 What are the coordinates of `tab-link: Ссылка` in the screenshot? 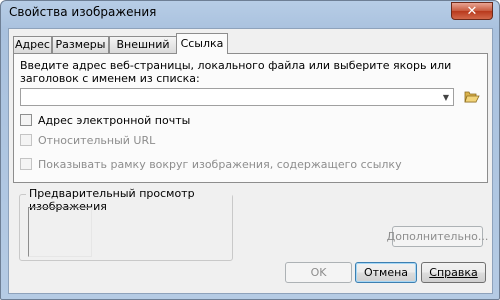 It's located at (202, 43).